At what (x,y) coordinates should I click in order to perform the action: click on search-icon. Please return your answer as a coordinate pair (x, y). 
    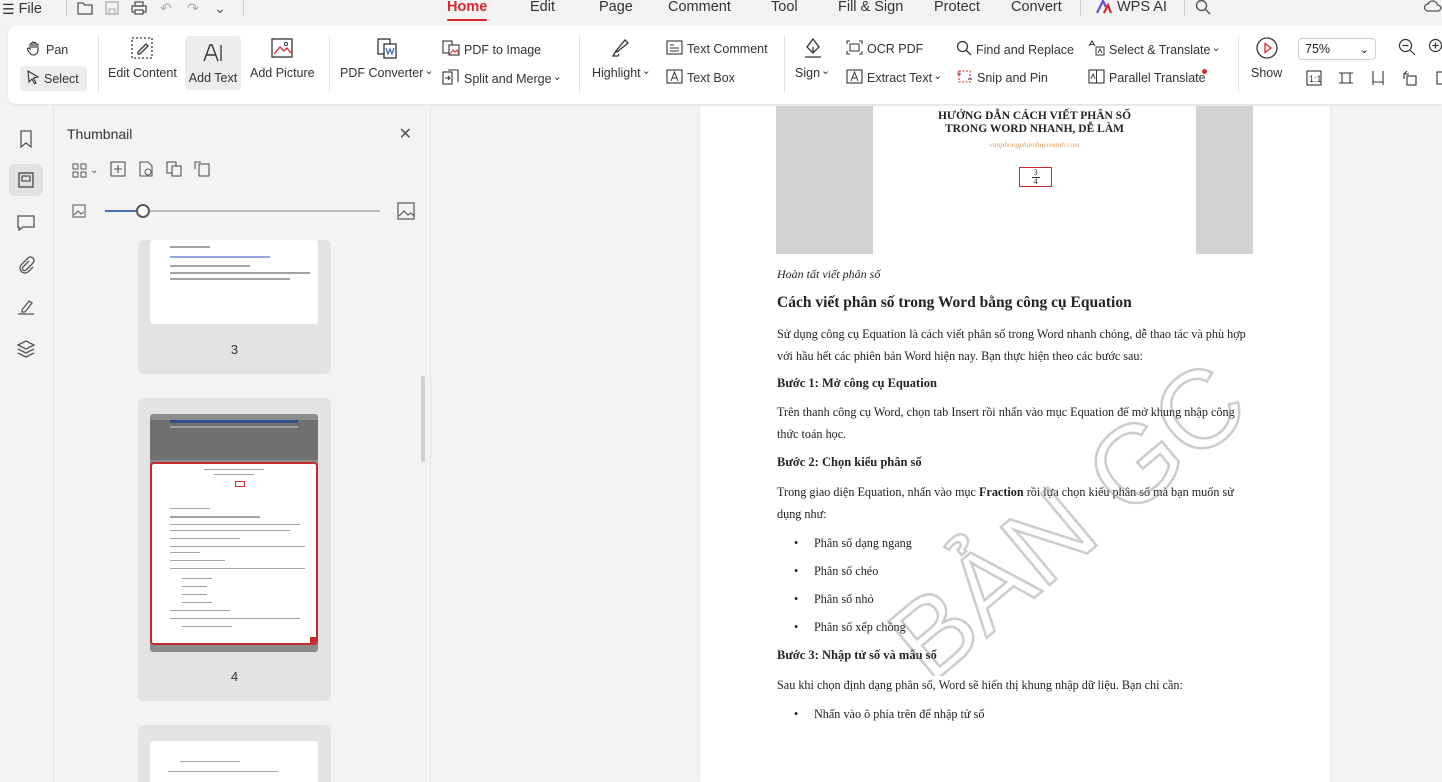
    Looking at the image, I should click on (1203, 9).